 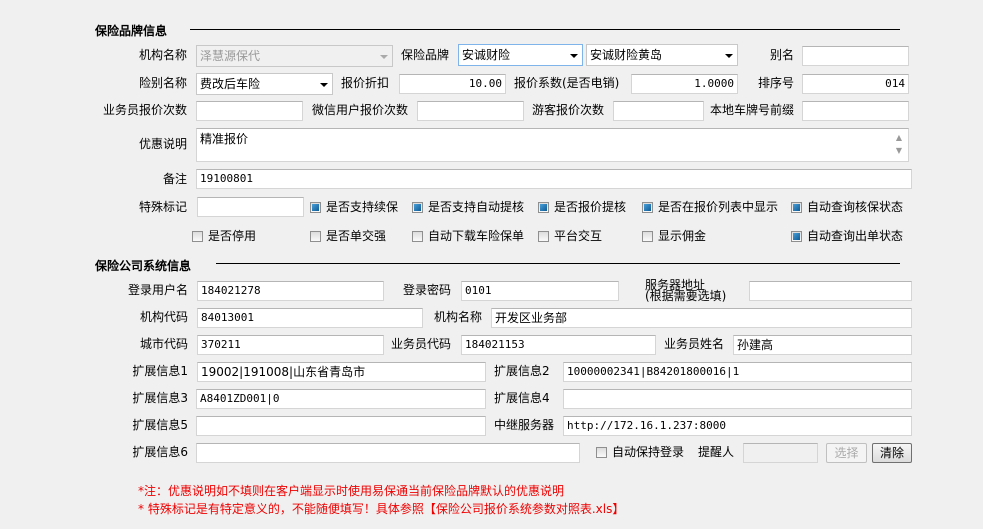 What do you see at coordinates (458, 317) in the screenshot?
I see `company-org-name-label: 机构名称` at bounding box center [458, 317].